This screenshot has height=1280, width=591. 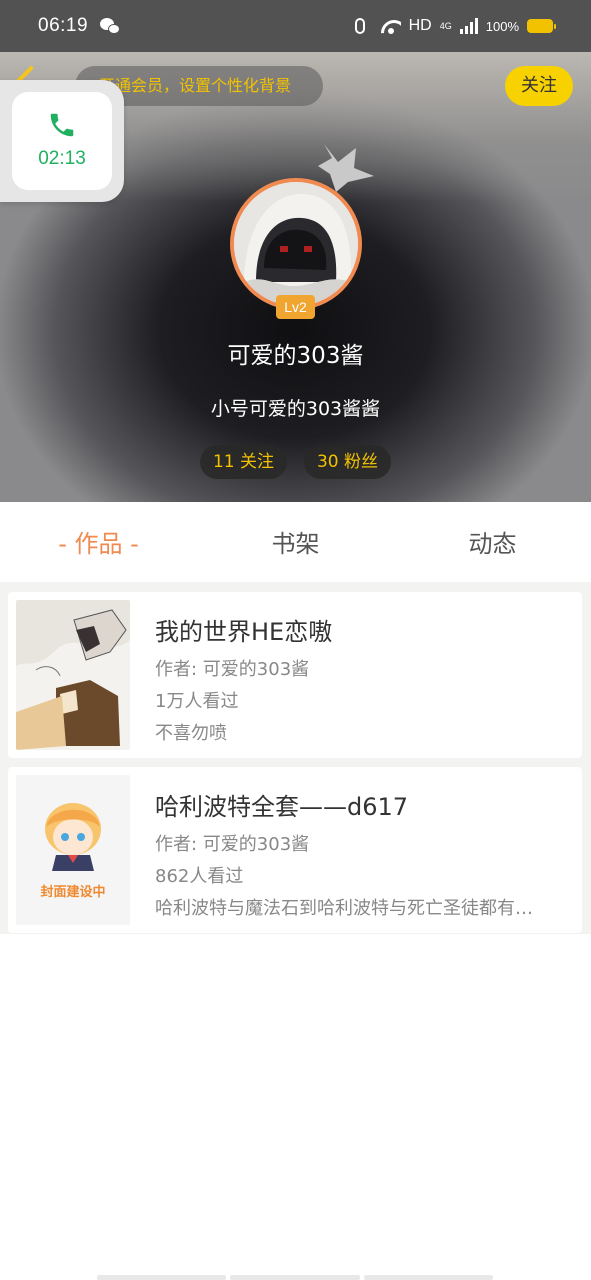 What do you see at coordinates (295, 1277) in the screenshot?
I see `gesture-bar` at bounding box center [295, 1277].